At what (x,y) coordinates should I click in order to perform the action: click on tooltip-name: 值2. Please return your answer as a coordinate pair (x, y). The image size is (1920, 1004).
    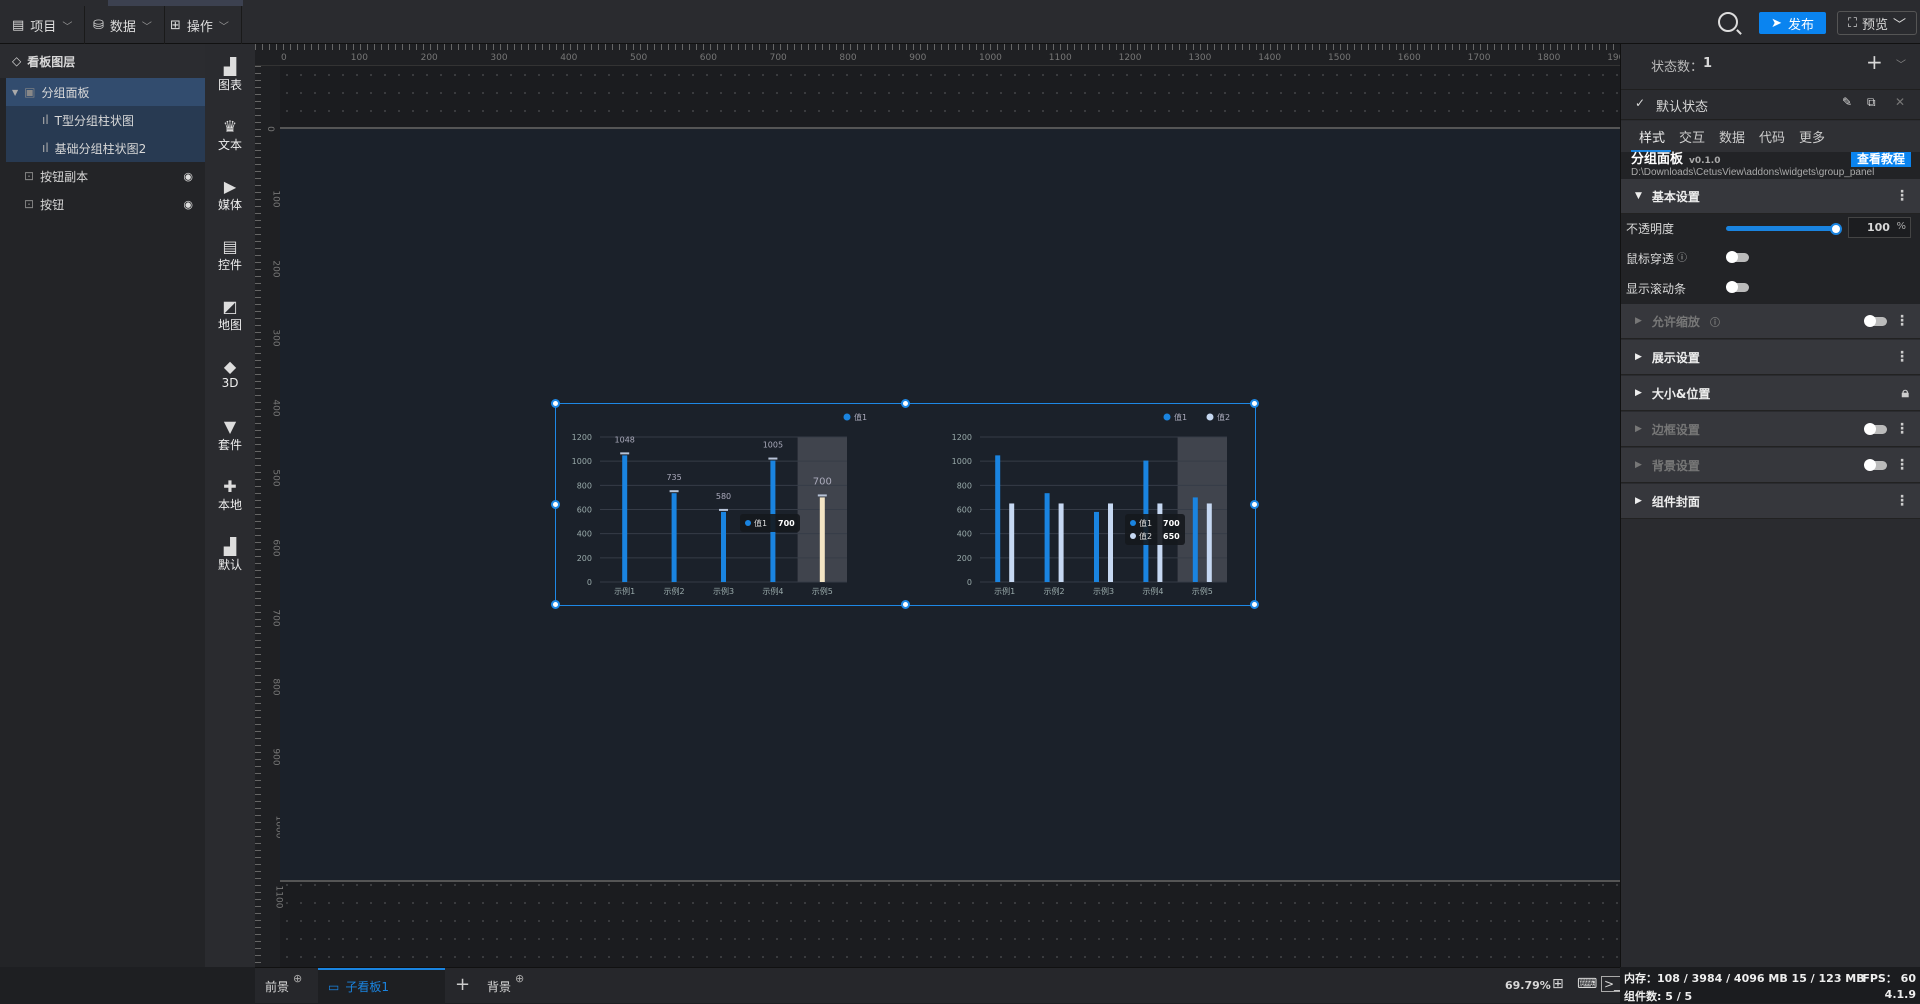
    Looking at the image, I should click on (1145, 536).